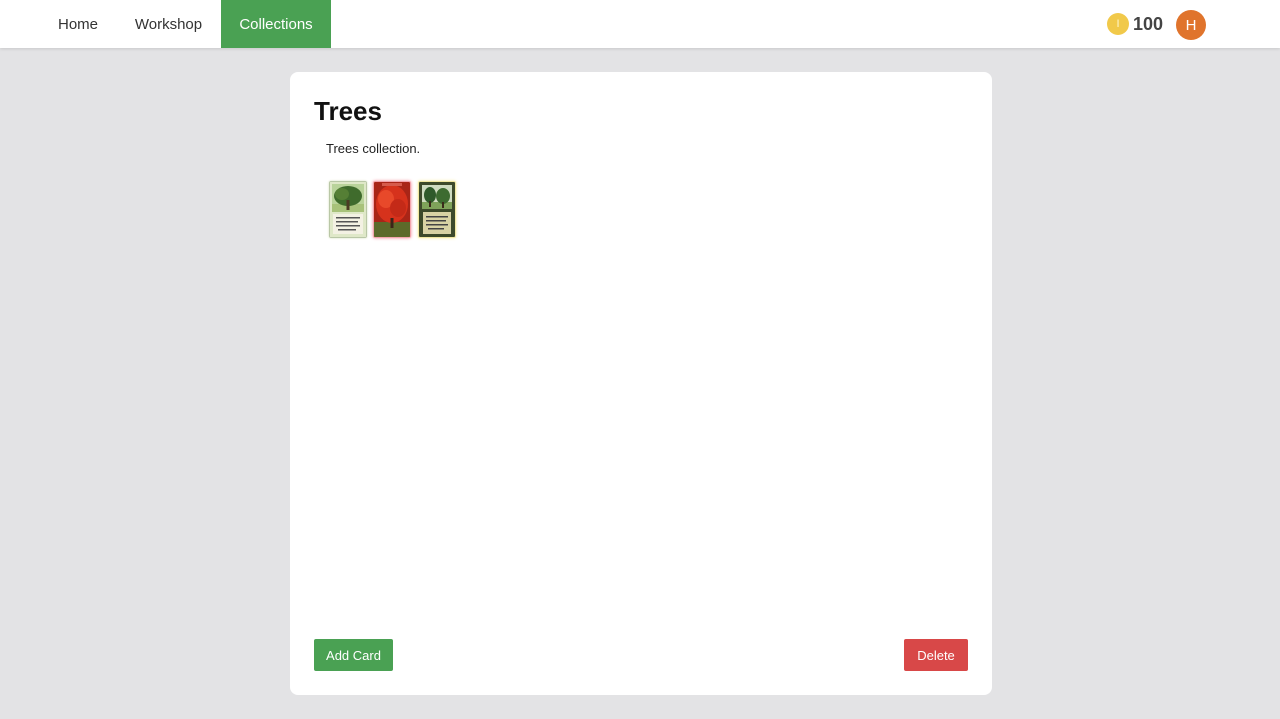 The width and height of the screenshot is (1280, 719). I want to click on coin-balance: I 100, so click(1135, 24).